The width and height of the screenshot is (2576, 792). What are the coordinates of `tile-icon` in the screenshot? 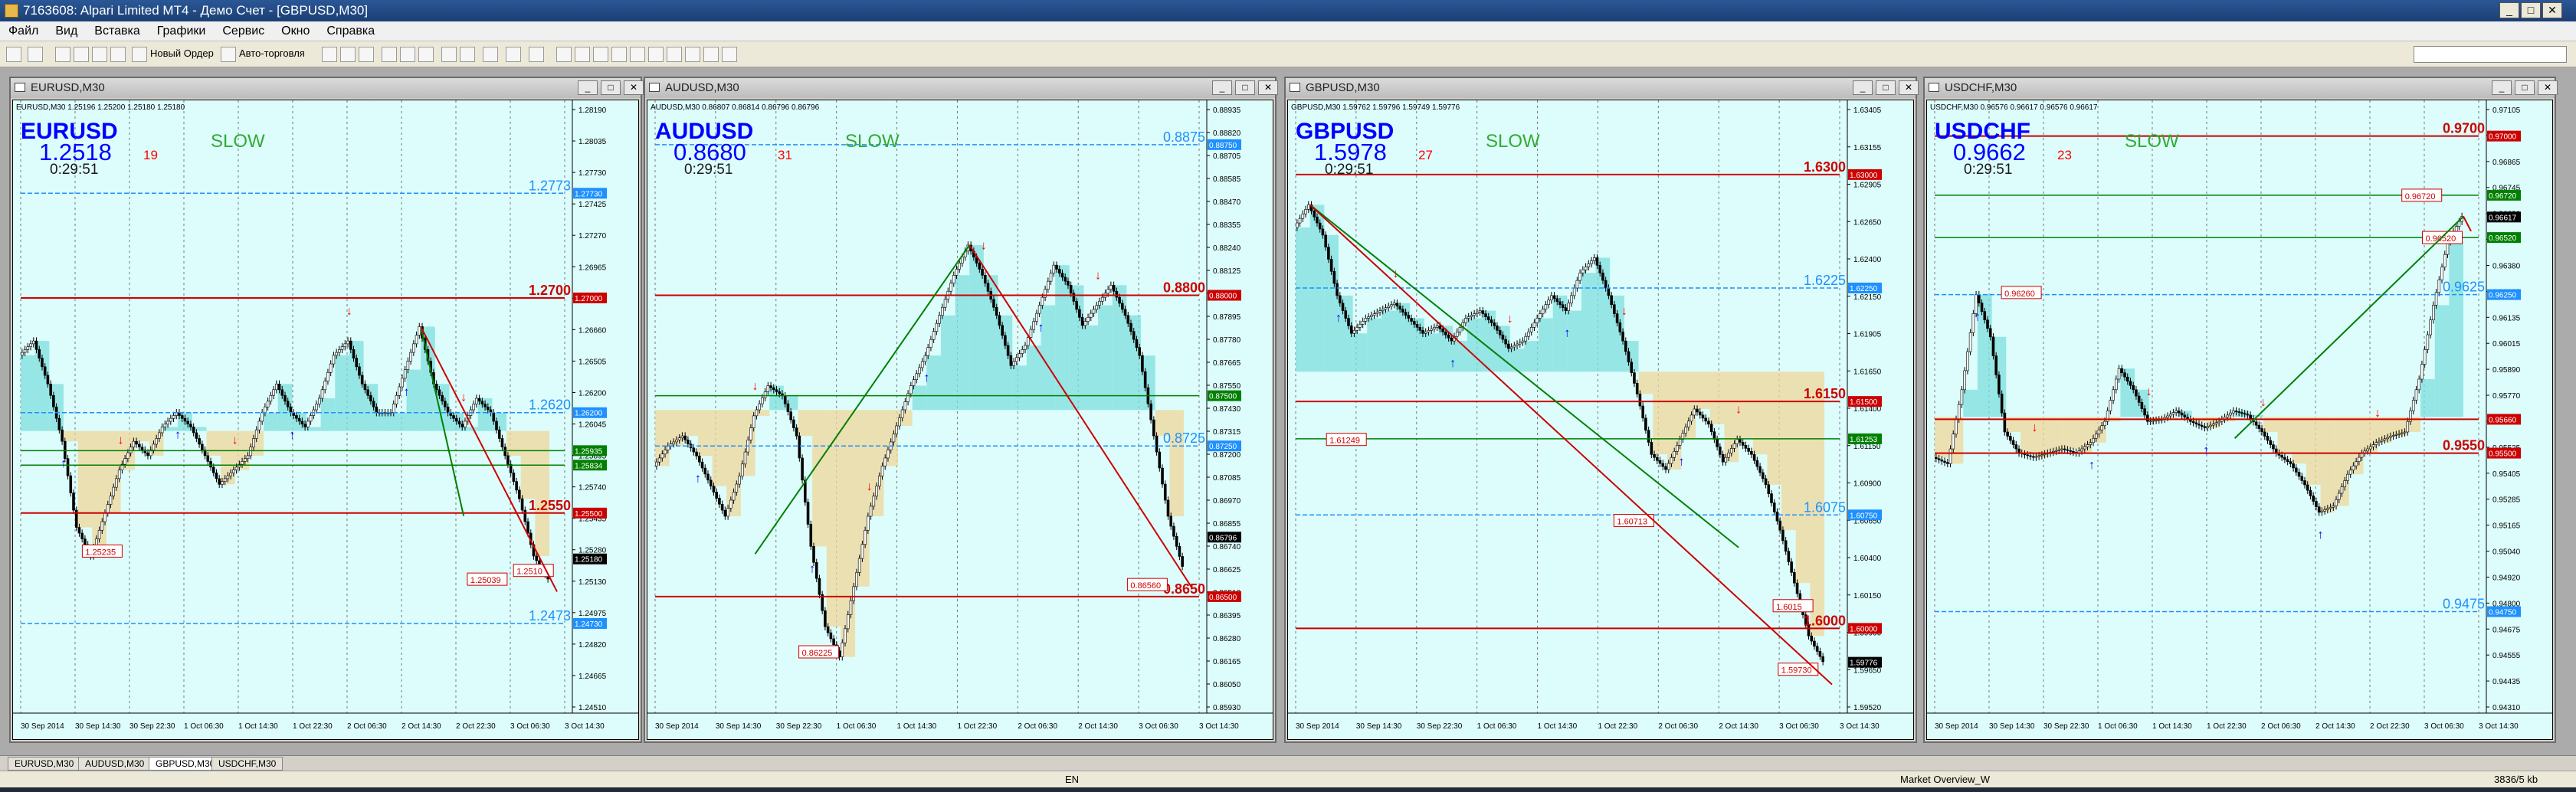 It's located at (426, 55).